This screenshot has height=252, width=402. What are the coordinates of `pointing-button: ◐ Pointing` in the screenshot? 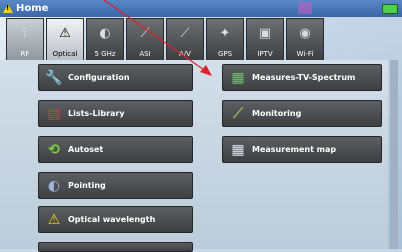 It's located at (115, 185).